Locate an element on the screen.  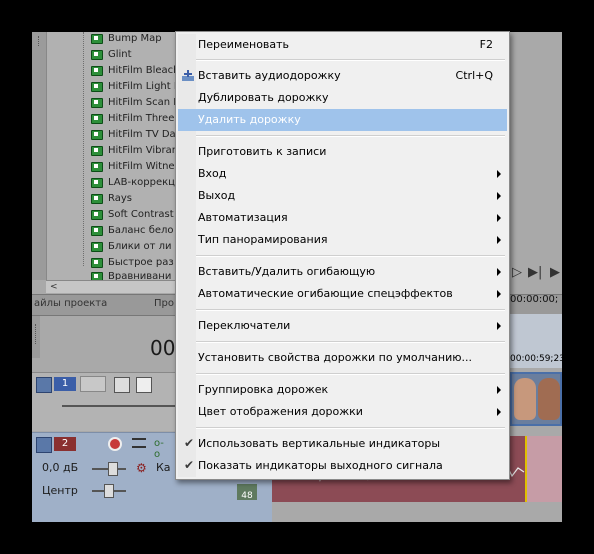
tree-item: HitFilm Three is located at coordinates (132, 118).